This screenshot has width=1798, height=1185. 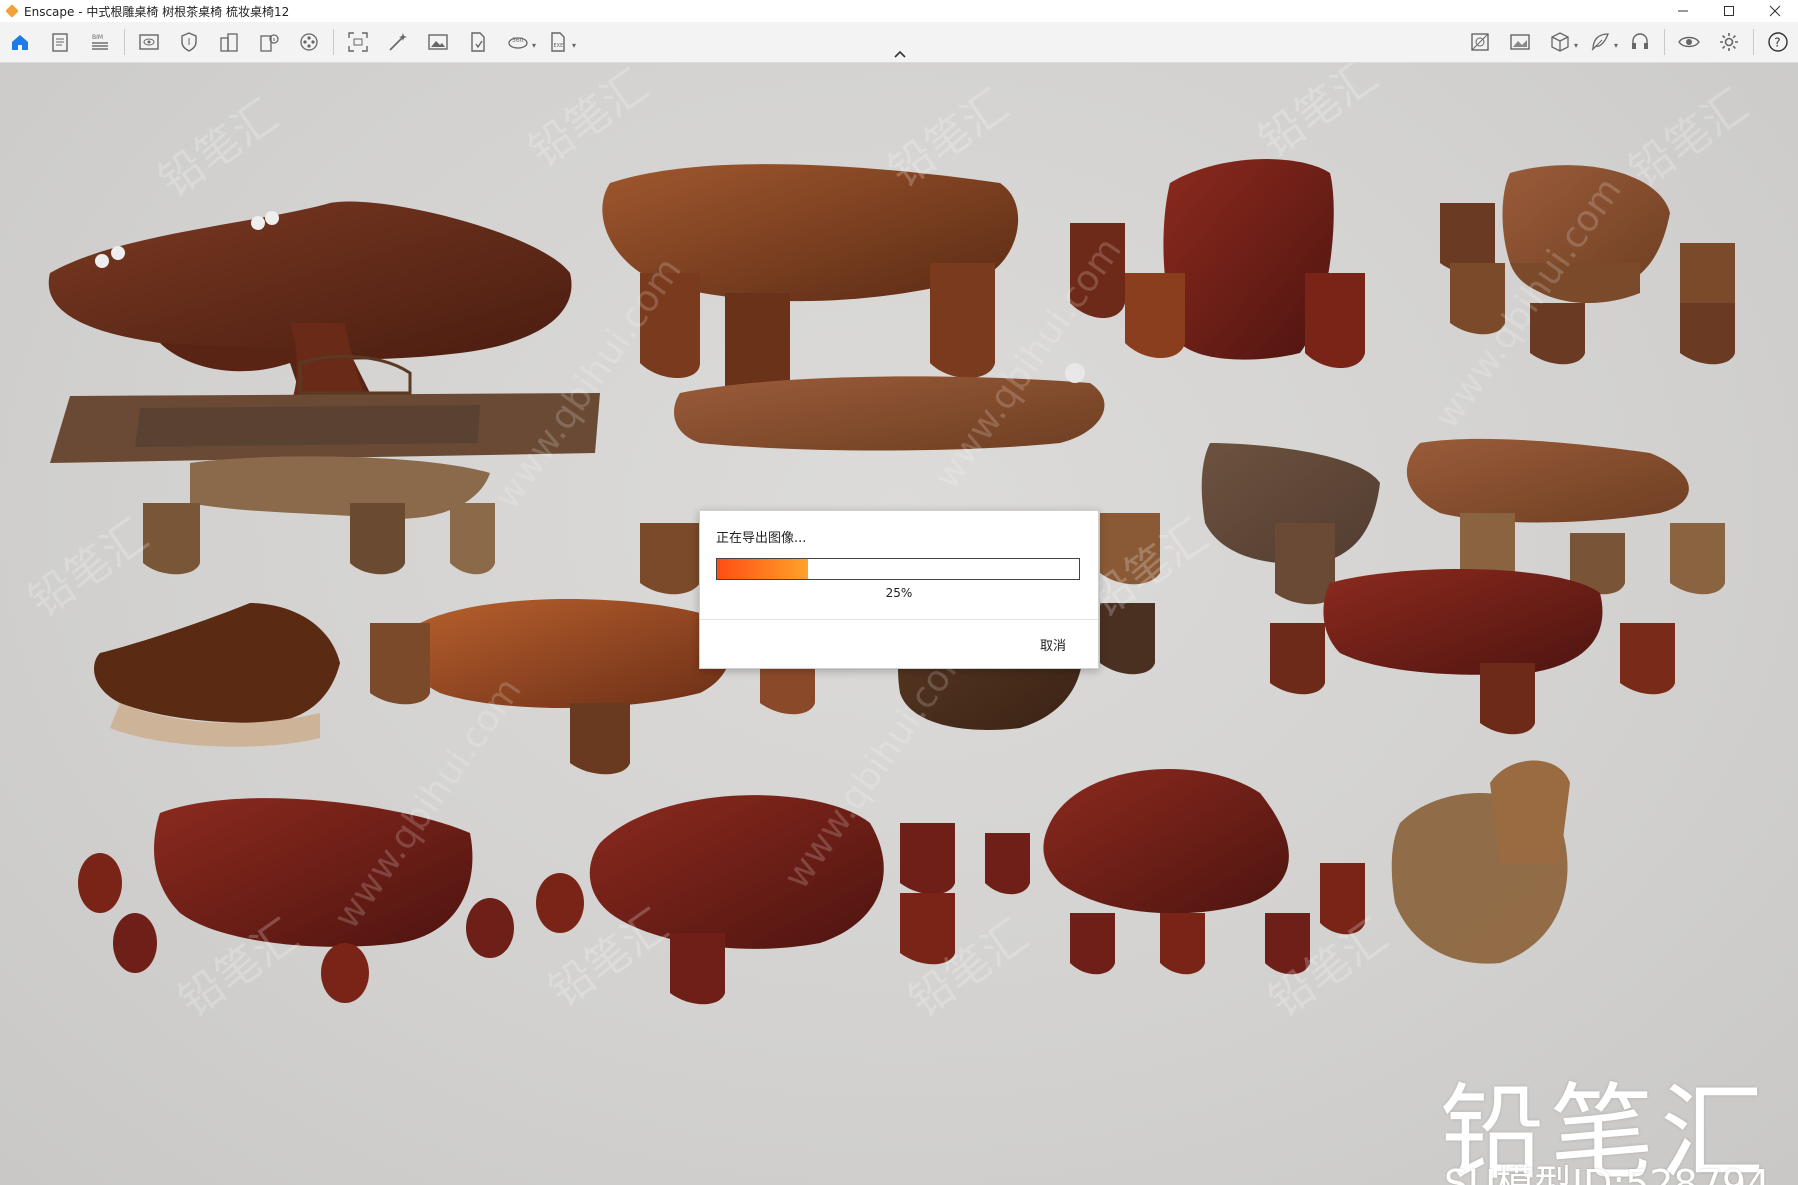 I want to click on building-button, so click(x=229, y=42).